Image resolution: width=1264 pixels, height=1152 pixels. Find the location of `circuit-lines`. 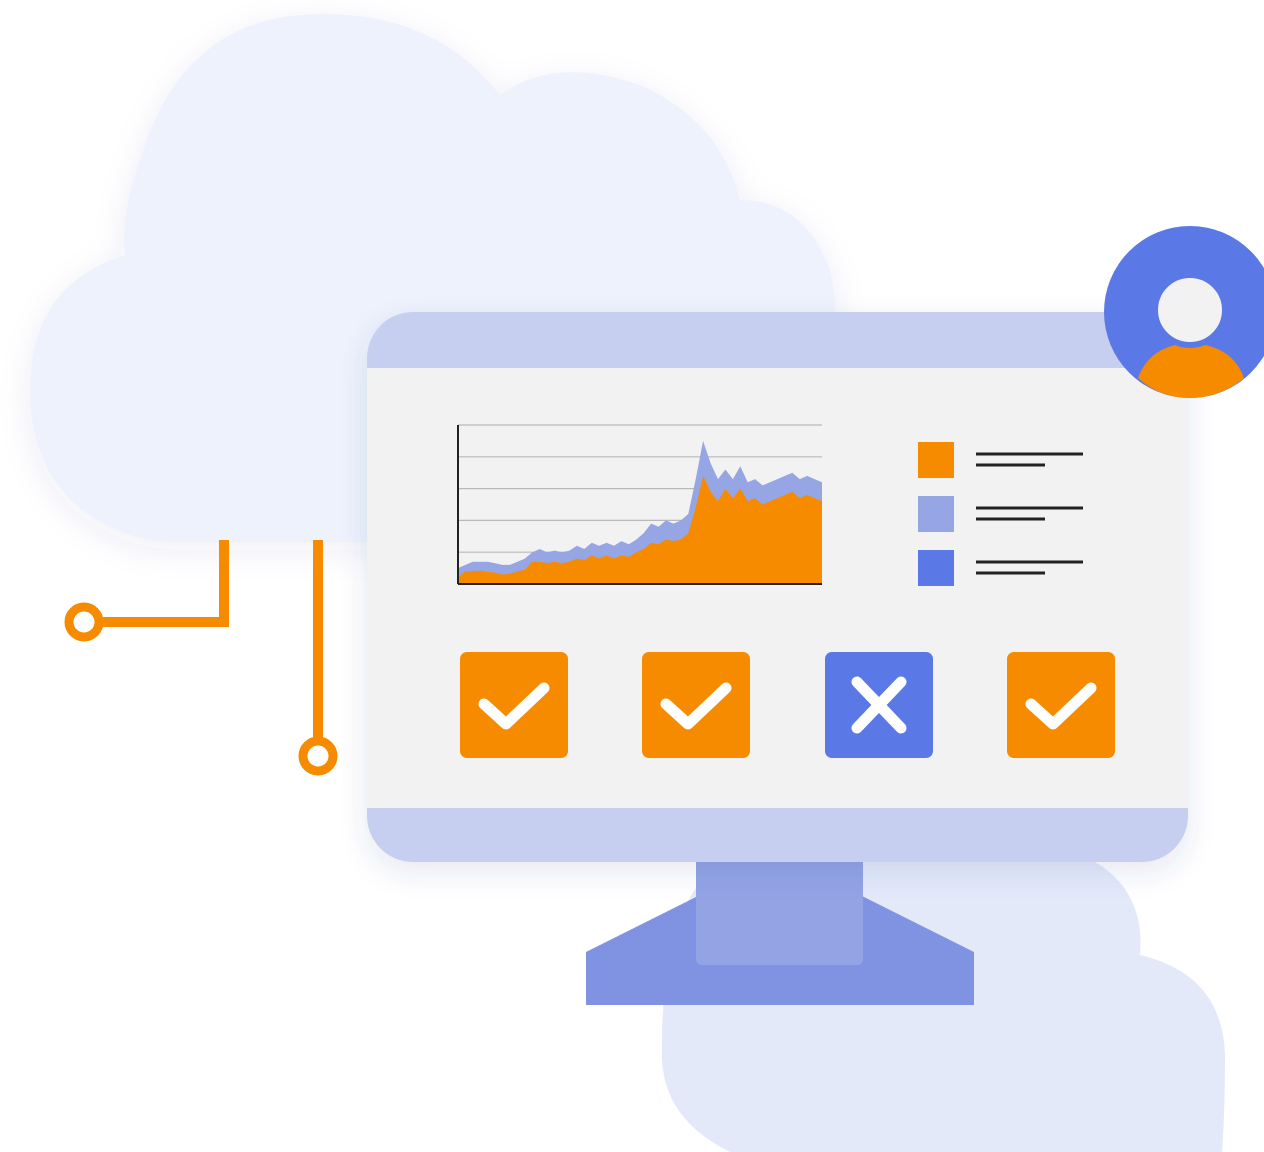

circuit-lines is located at coordinates (201, 658).